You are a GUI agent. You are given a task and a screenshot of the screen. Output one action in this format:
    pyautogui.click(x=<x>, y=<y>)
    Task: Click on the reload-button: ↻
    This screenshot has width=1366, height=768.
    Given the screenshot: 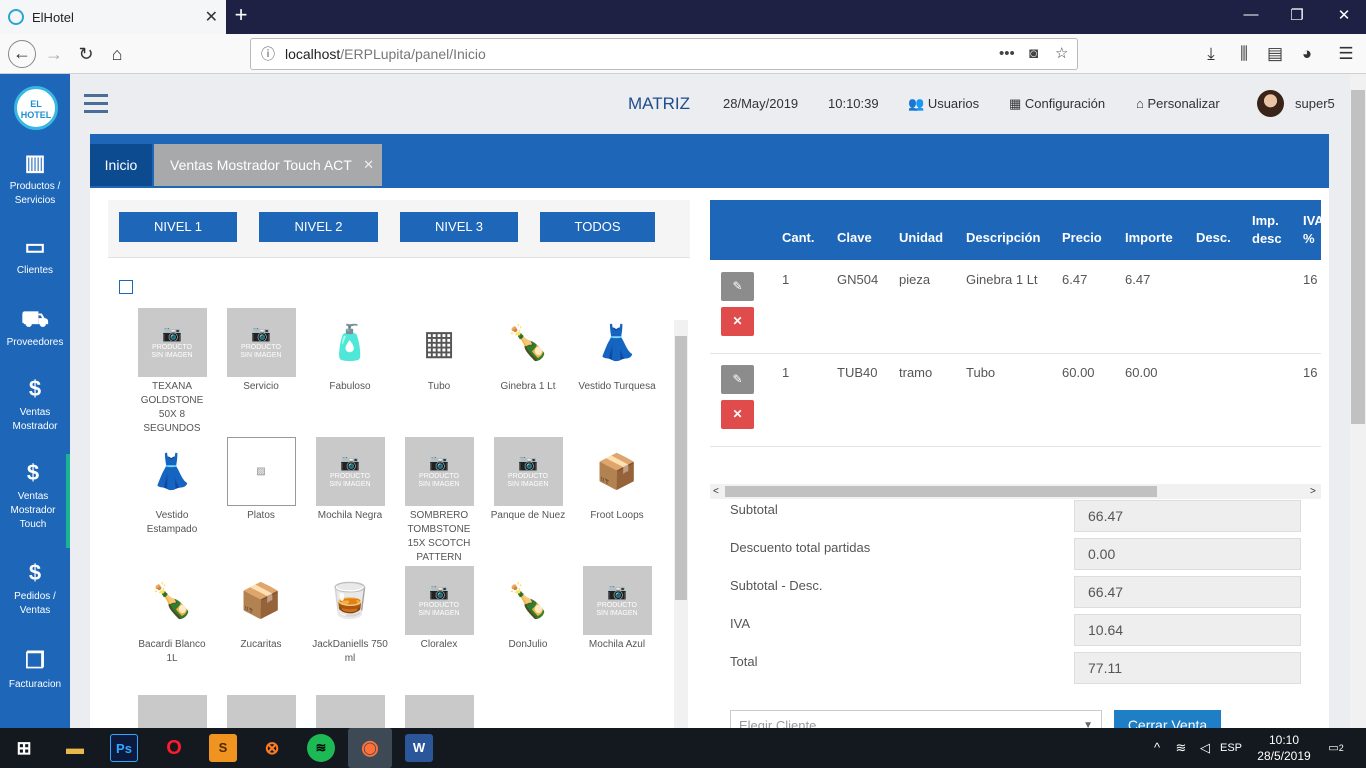 What is the action you would take?
    pyautogui.click(x=86, y=54)
    